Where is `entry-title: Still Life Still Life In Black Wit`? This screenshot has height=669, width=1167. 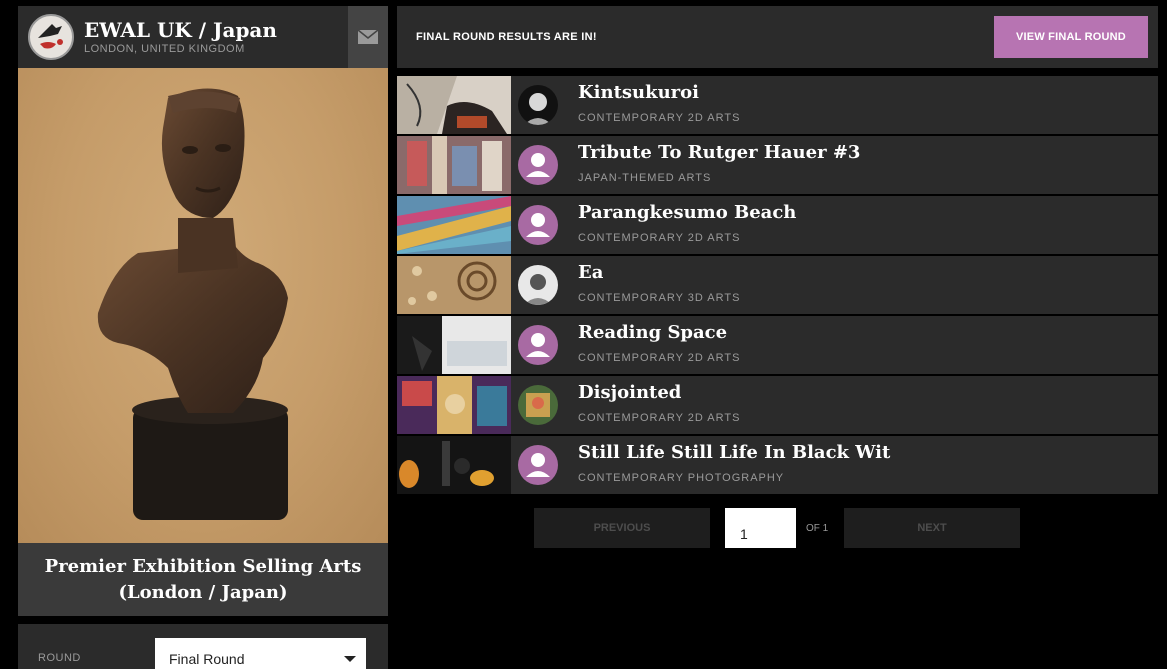 entry-title: Still Life Still Life In Black Wit is located at coordinates (734, 452).